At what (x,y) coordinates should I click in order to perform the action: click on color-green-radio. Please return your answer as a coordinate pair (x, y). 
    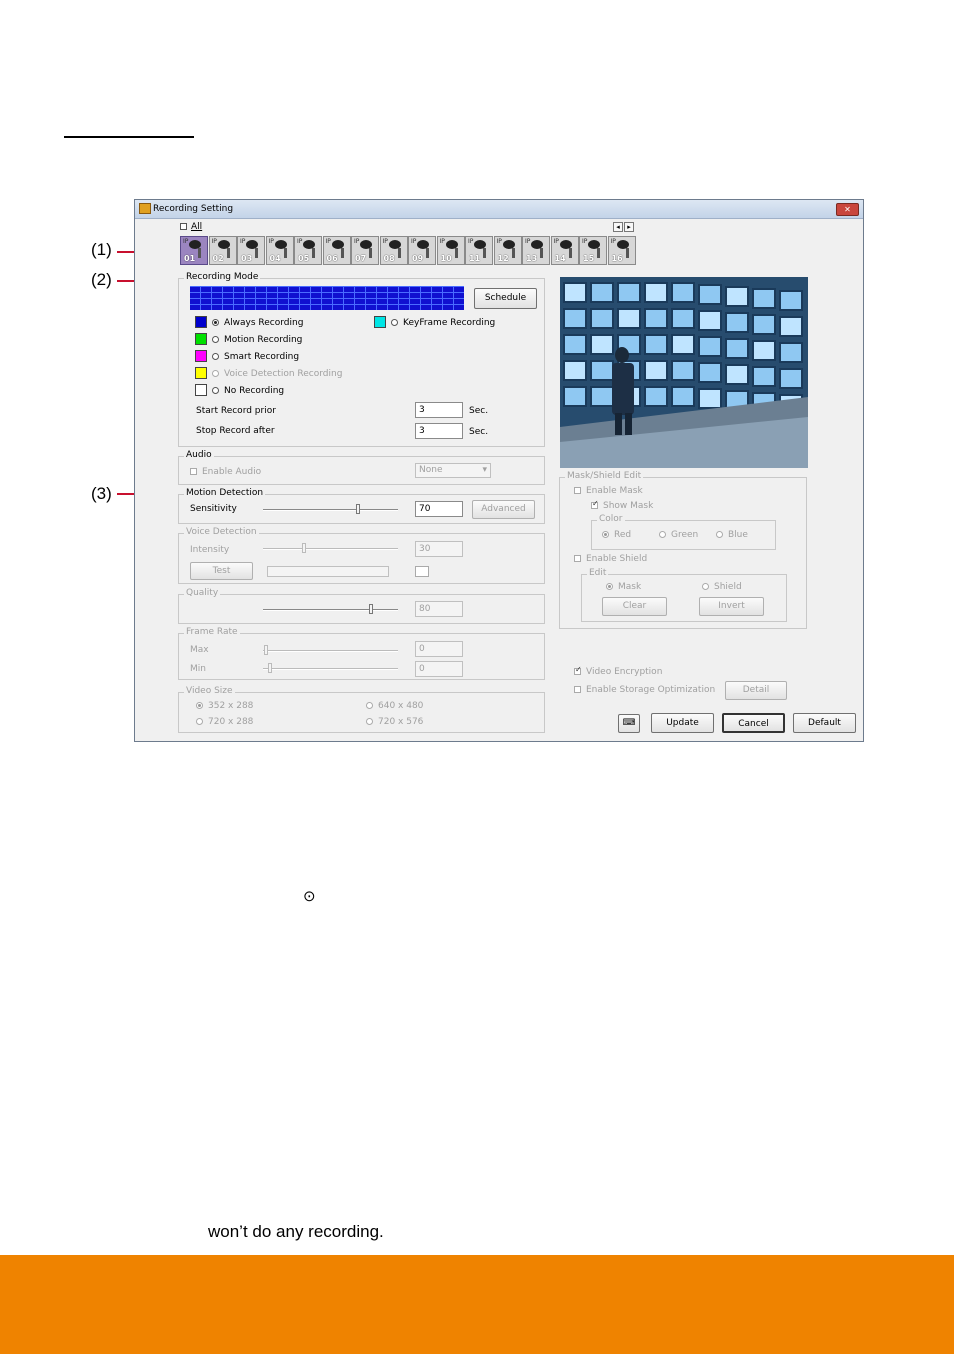
    Looking at the image, I should click on (662, 534).